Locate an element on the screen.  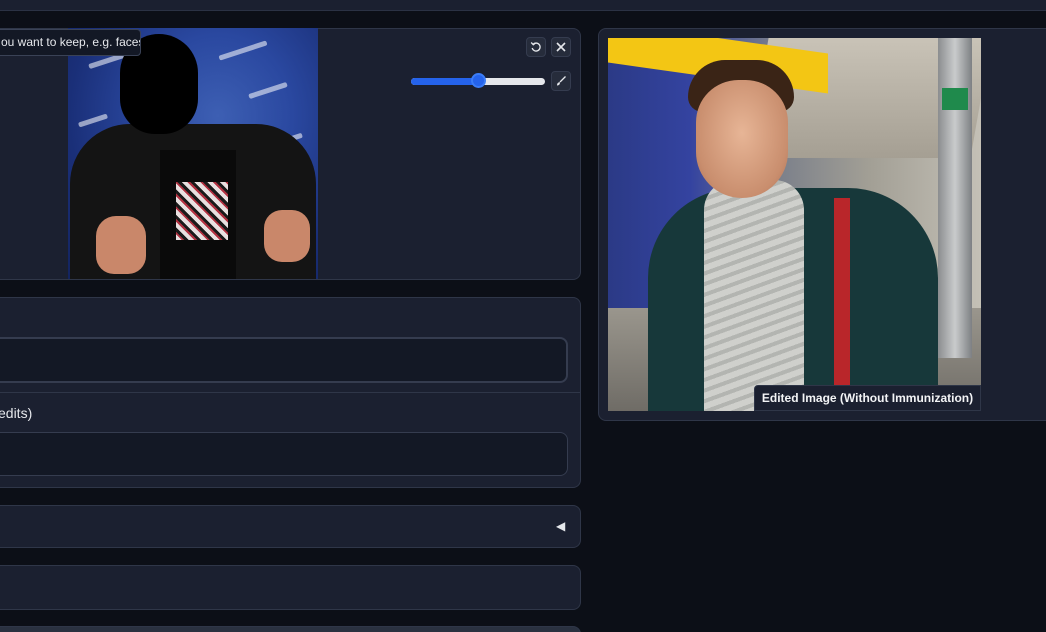
image-caption: Edited Image (Without Immunization) is located at coordinates (867, 398).